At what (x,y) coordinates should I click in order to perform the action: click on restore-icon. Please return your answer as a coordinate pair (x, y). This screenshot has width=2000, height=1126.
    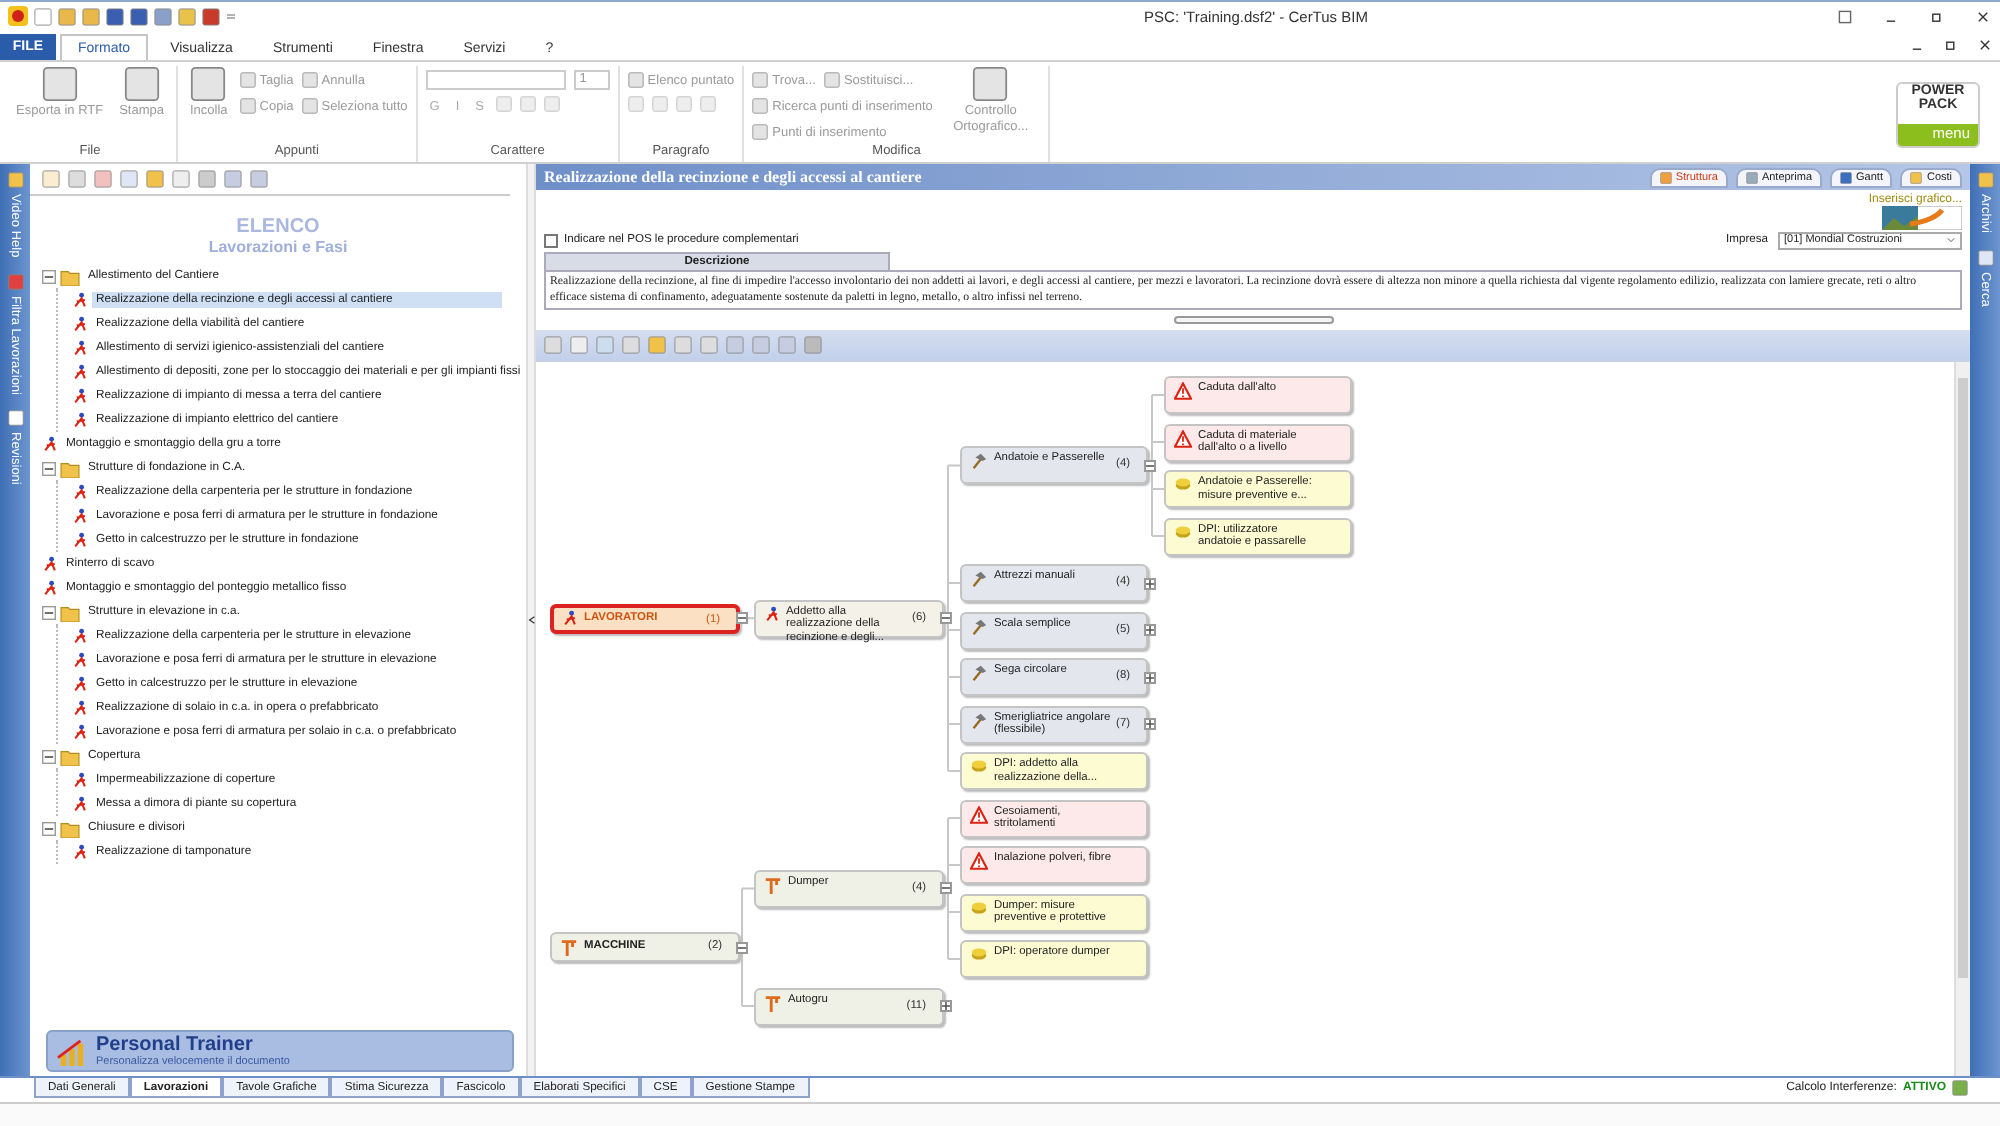
    Looking at the image, I should click on (1951, 45).